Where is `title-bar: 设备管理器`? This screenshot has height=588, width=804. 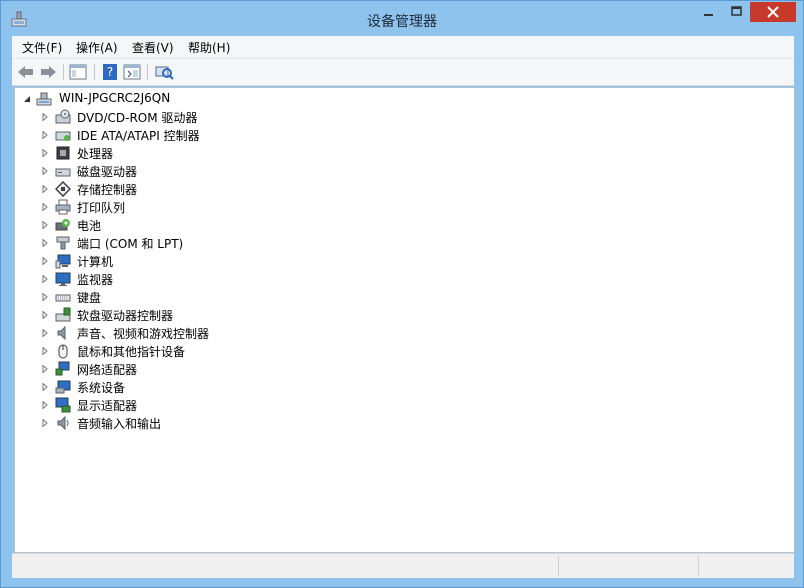 title-bar: 设备管理器 is located at coordinates (402, 19).